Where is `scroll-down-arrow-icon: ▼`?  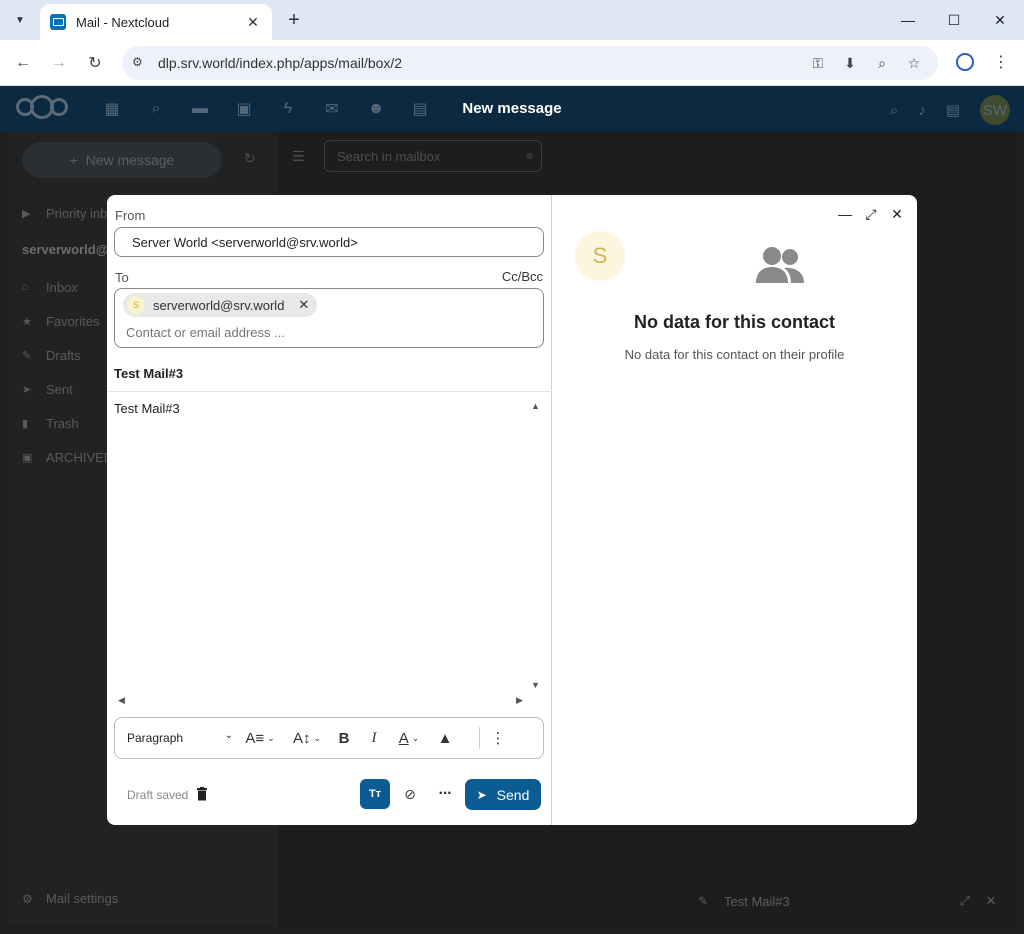 scroll-down-arrow-icon: ▼ is located at coordinates (535, 685).